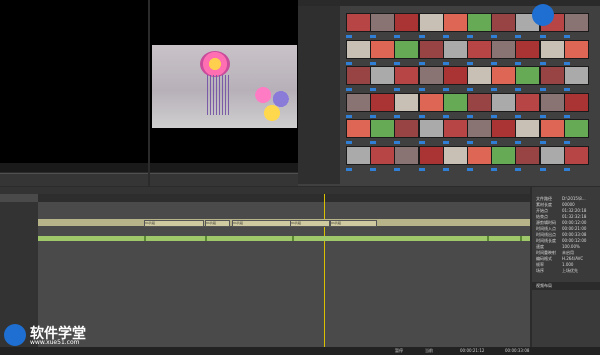  I want to click on watermark-url: www.xue51.com, so click(55, 342).